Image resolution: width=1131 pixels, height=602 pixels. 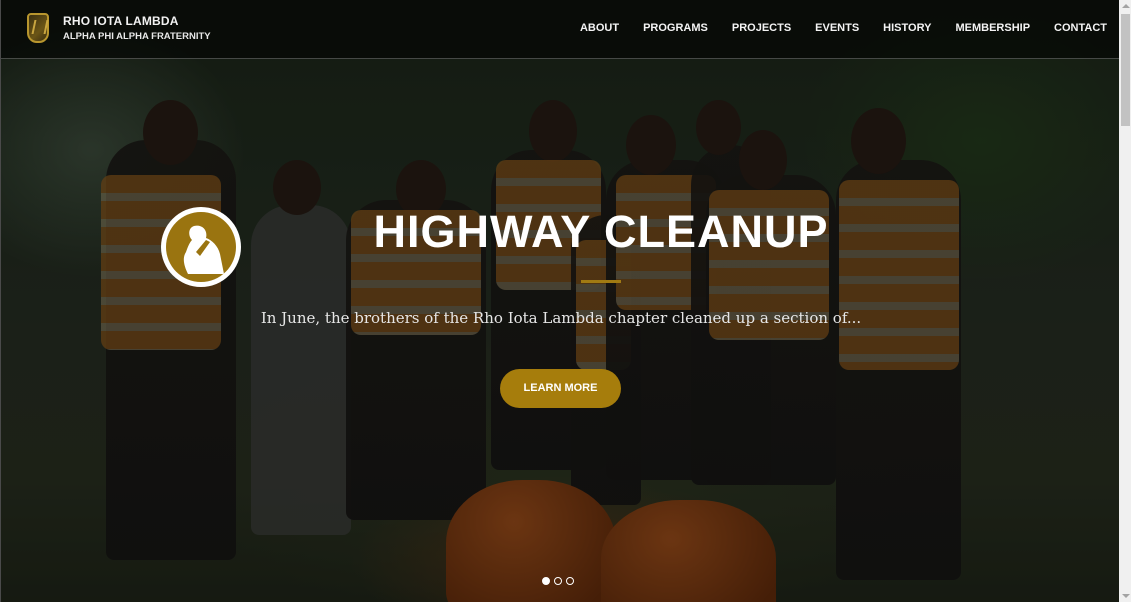 What do you see at coordinates (1126, 6) in the screenshot?
I see `scroll-up-arrow-icon` at bounding box center [1126, 6].